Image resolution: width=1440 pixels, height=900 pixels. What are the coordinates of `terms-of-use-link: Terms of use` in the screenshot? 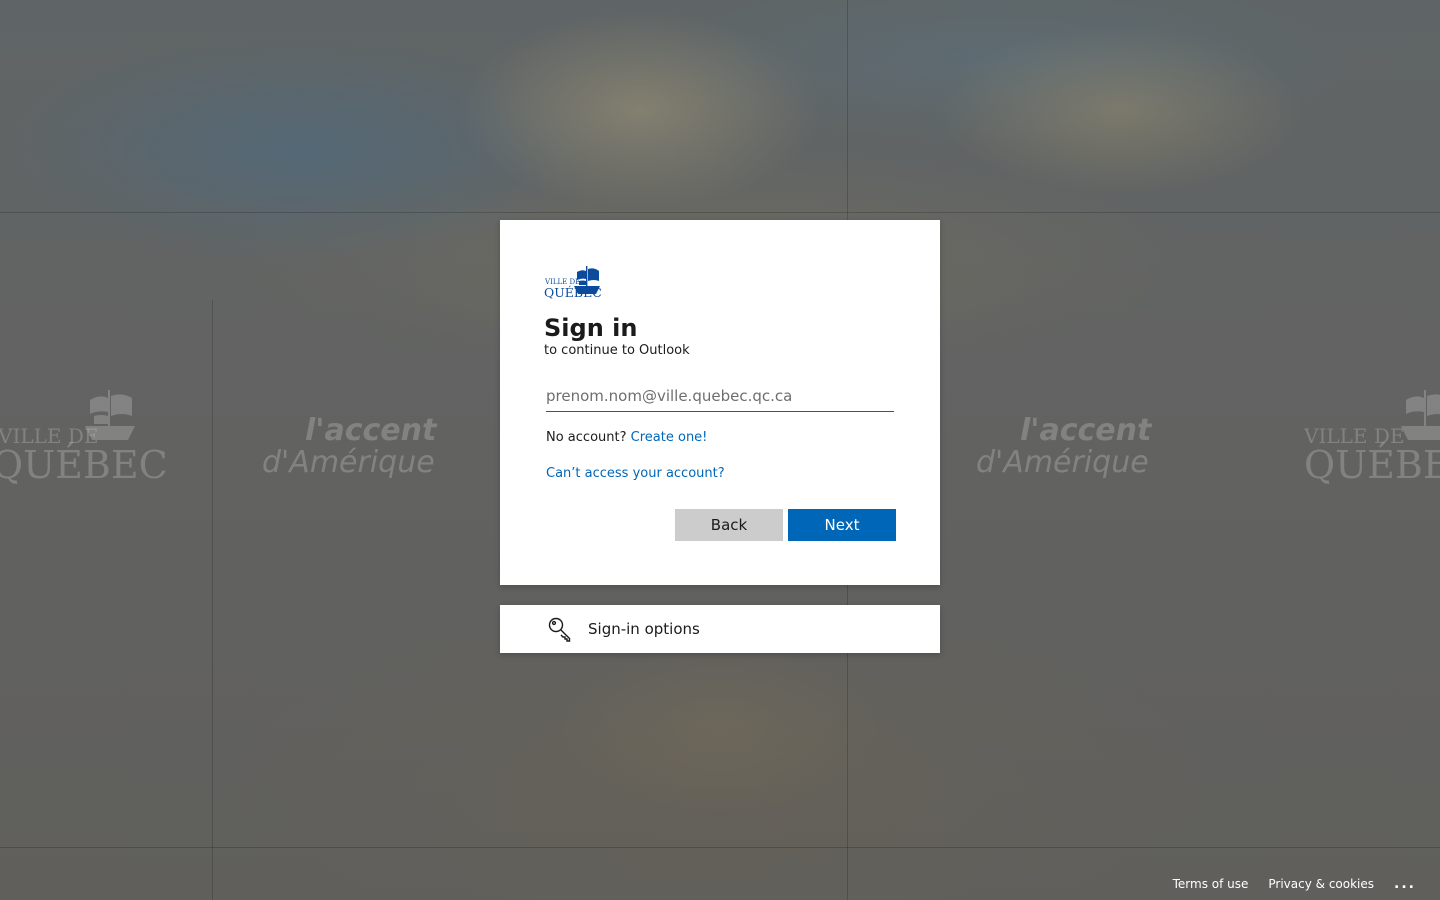 It's located at (1211, 884).